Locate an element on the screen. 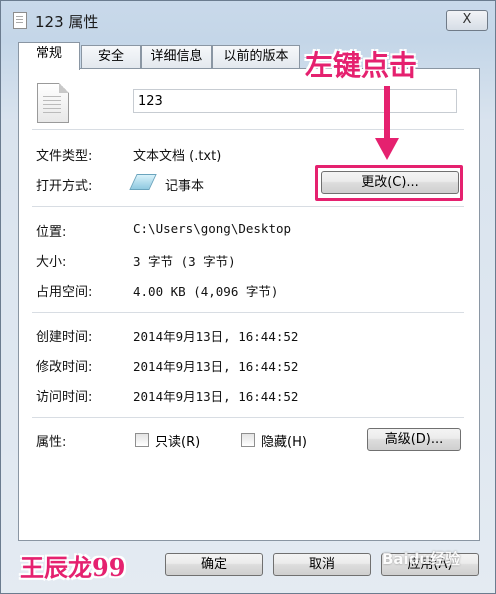 The width and height of the screenshot is (496, 594). size-on-disk-value: 4.00 KB (4,096 字节) is located at coordinates (206, 291).